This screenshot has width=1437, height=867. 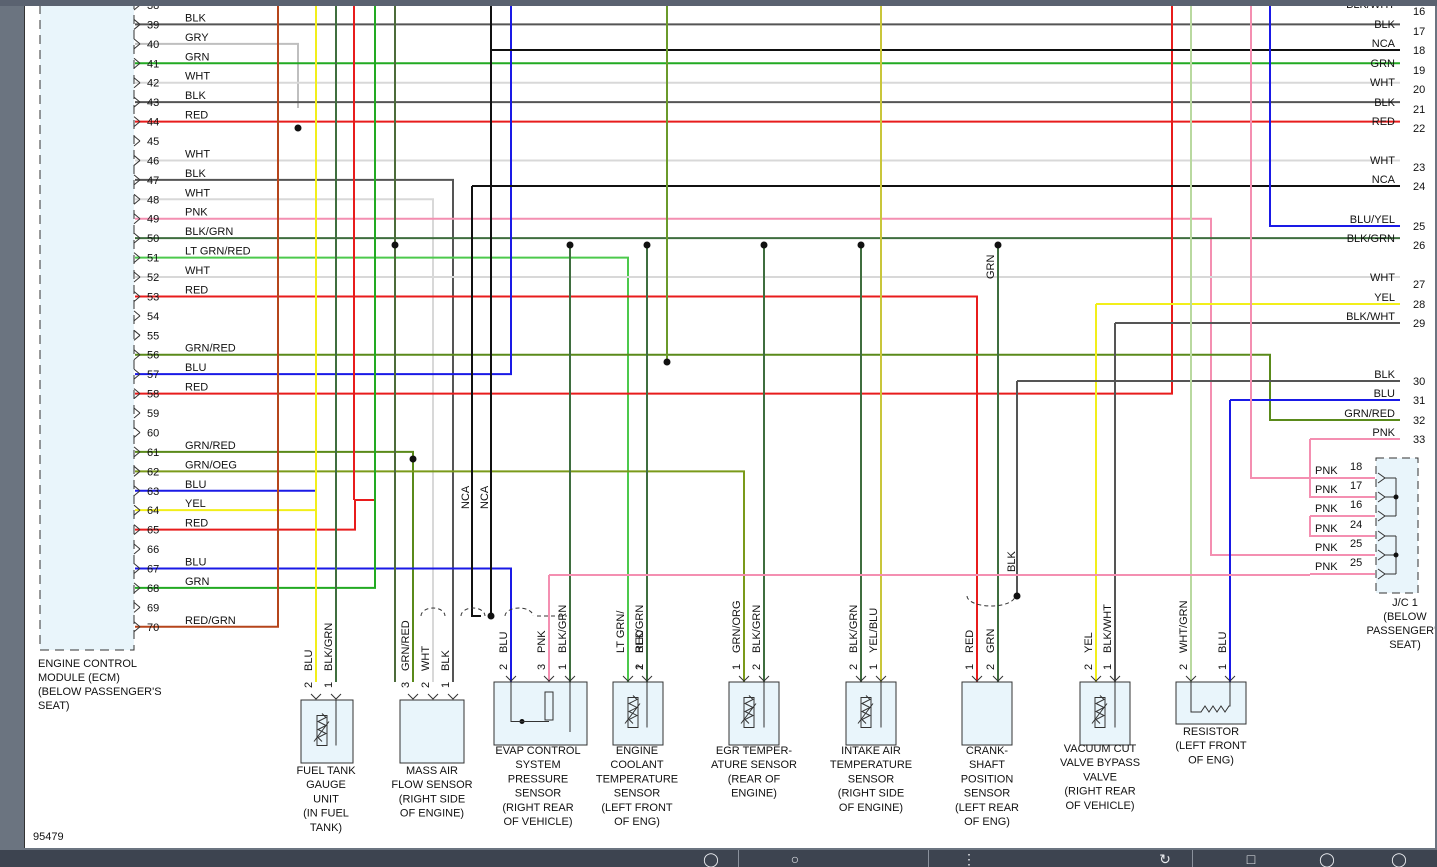 I want to click on jc1-splice-dot, so click(x=1396, y=497).